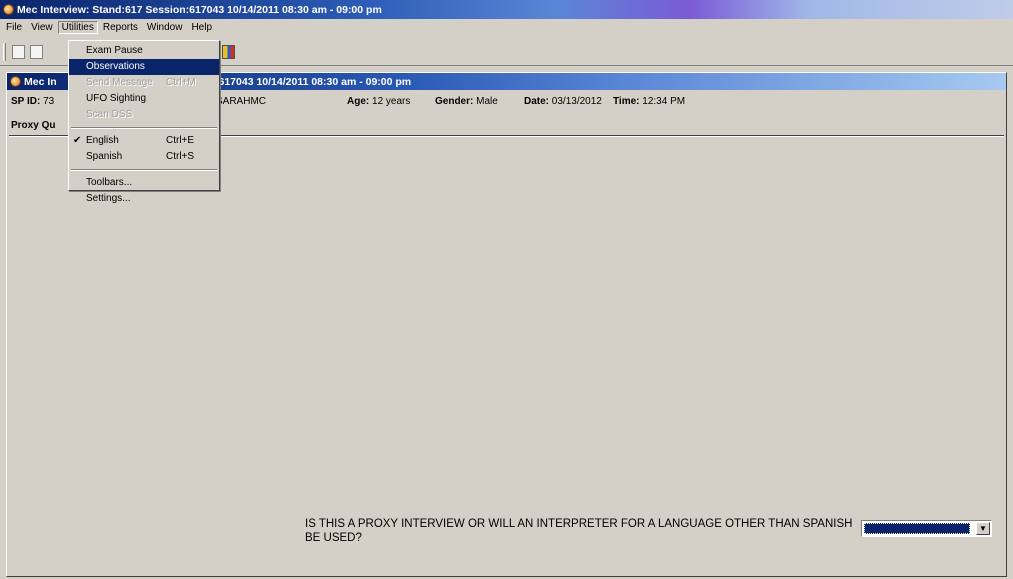 The image size is (1013, 579). Describe the element at coordinates (241, 101) in the screenshot. I see `user-name: SARAHMC` at that location.